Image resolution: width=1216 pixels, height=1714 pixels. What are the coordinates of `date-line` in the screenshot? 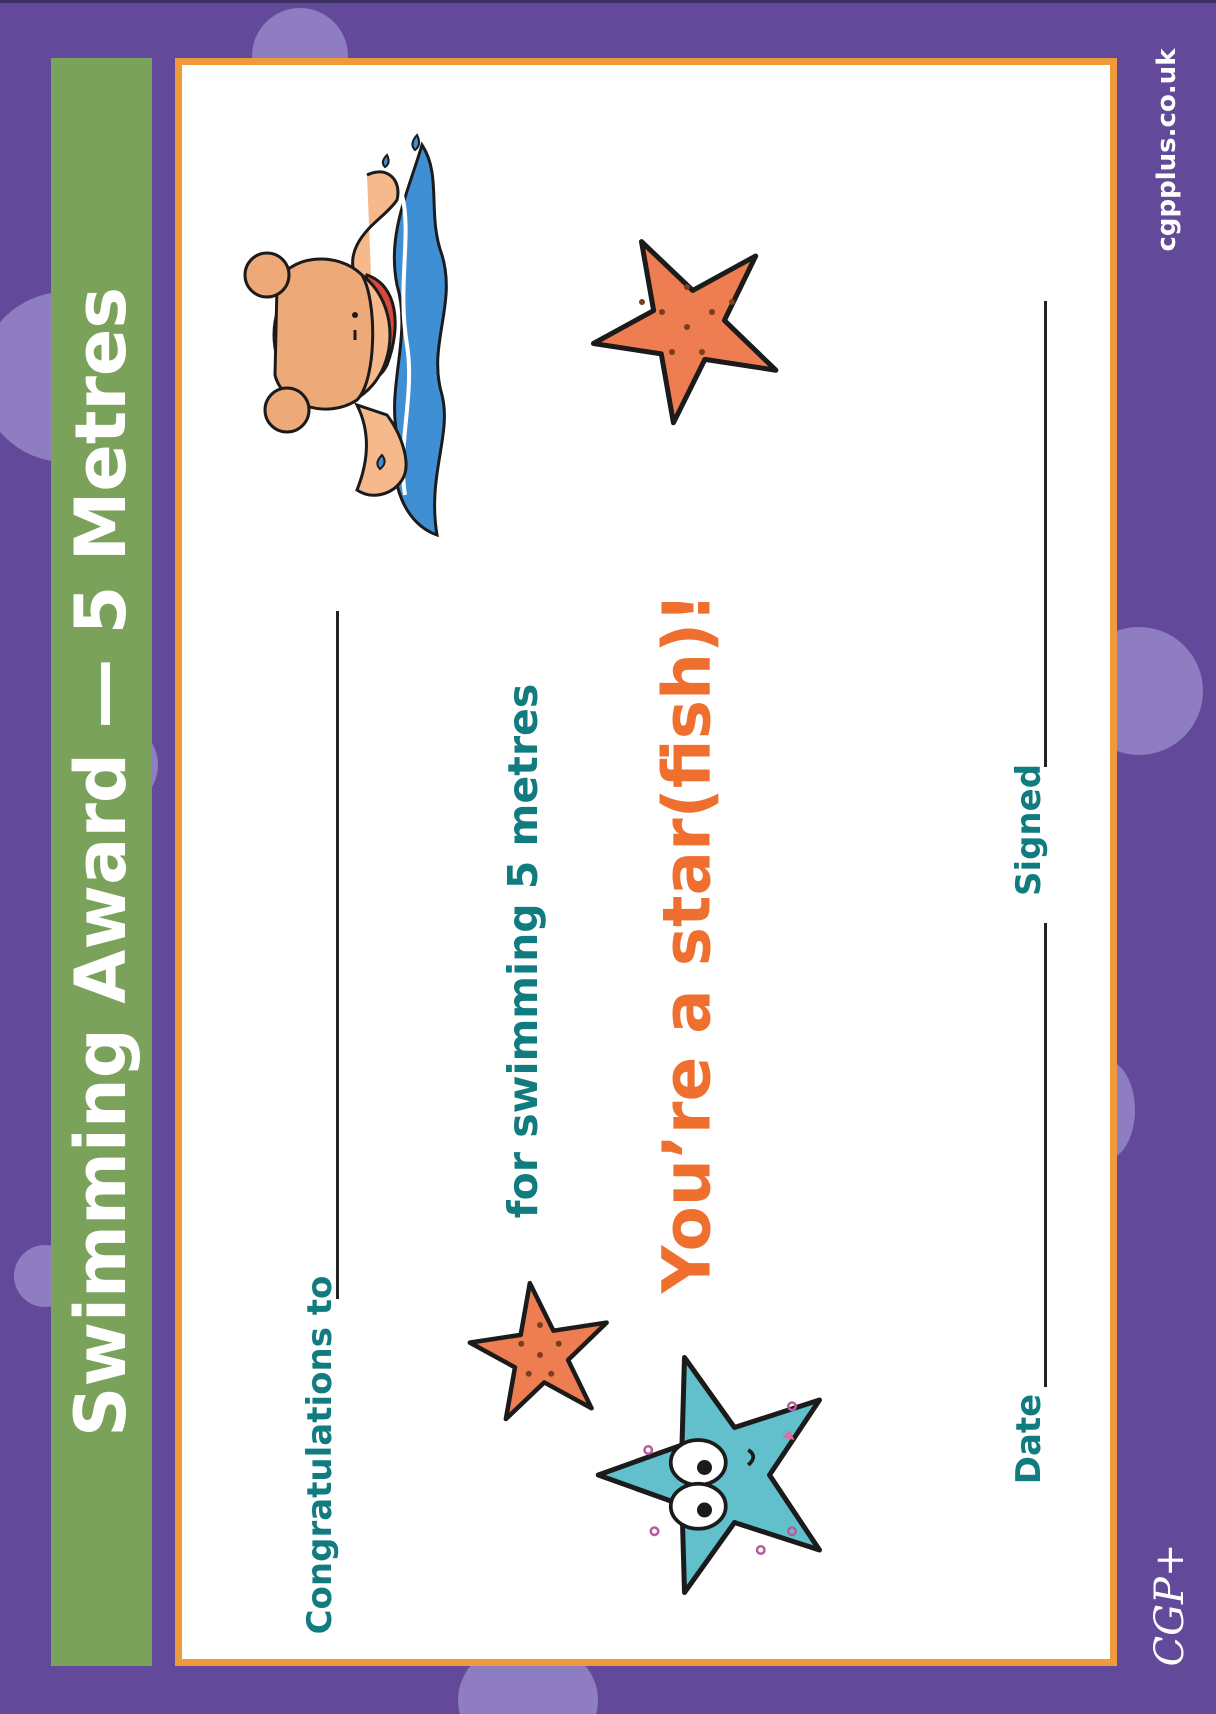 It's located at (1045, 1155).